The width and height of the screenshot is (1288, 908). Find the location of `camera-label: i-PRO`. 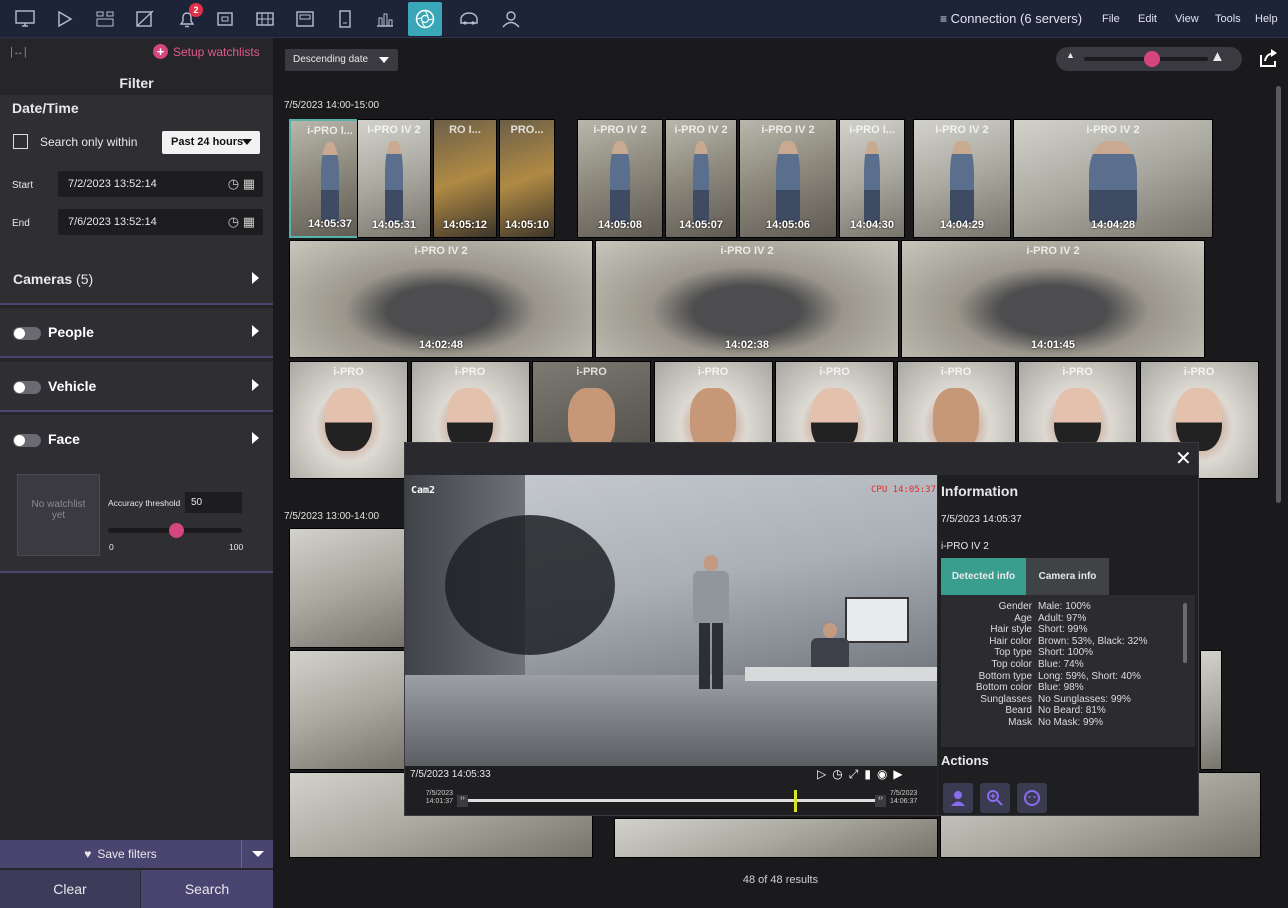

camera-label: i-PRO is located at coordinates (1077, 372).